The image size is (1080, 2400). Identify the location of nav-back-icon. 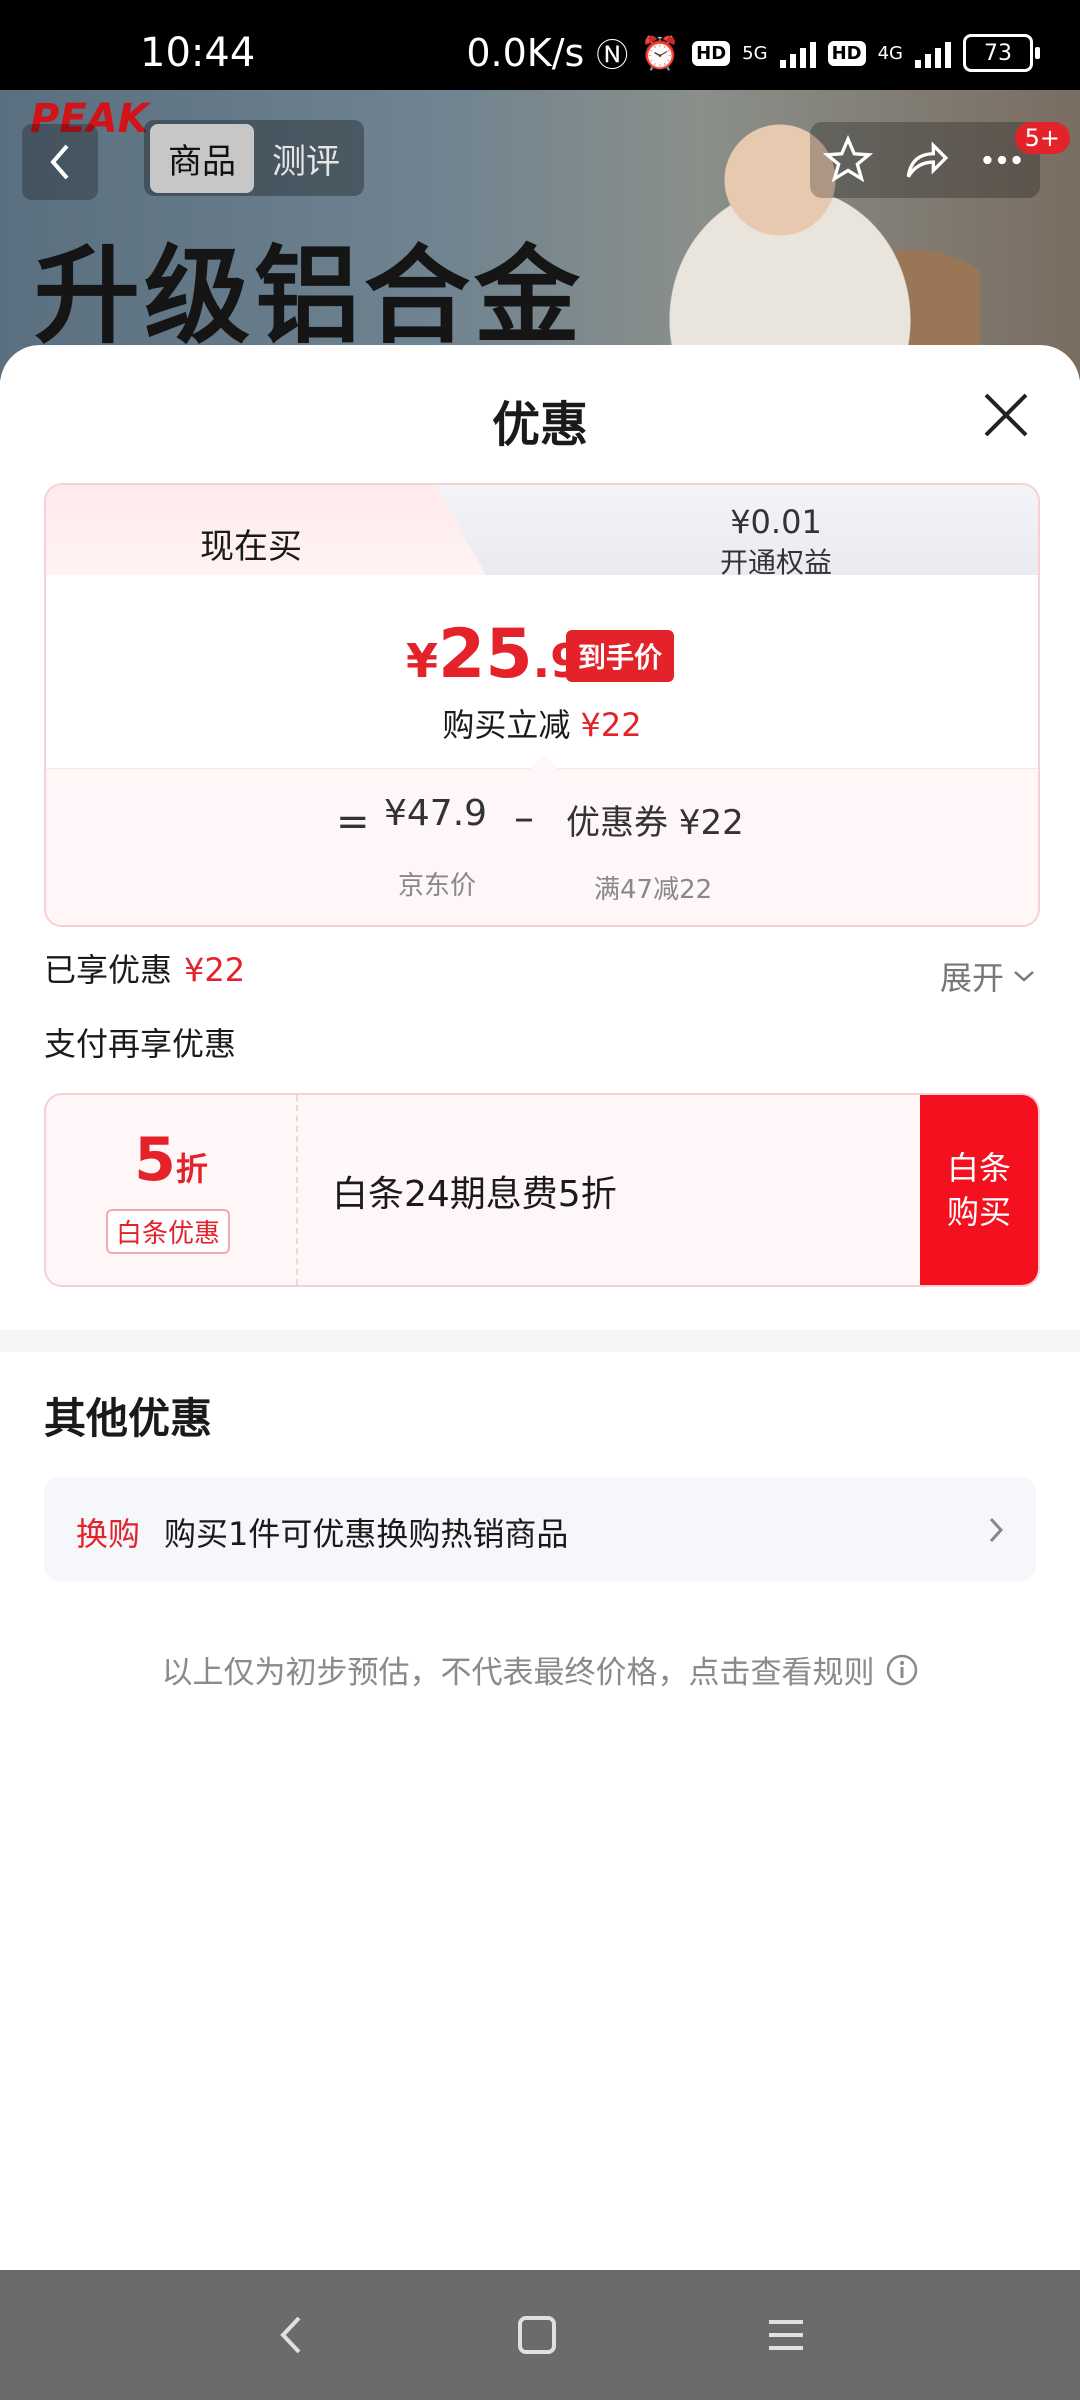
(291, 2335).